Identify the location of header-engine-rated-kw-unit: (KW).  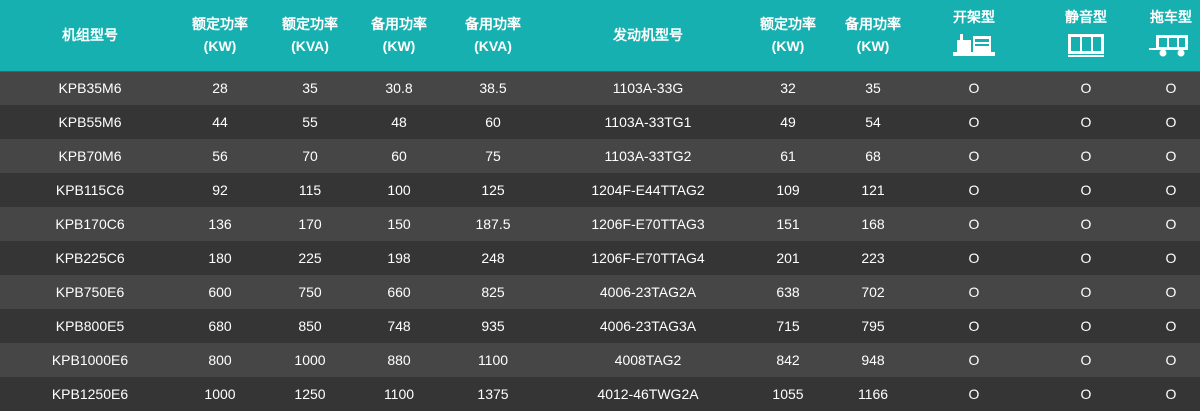
(788, 46).